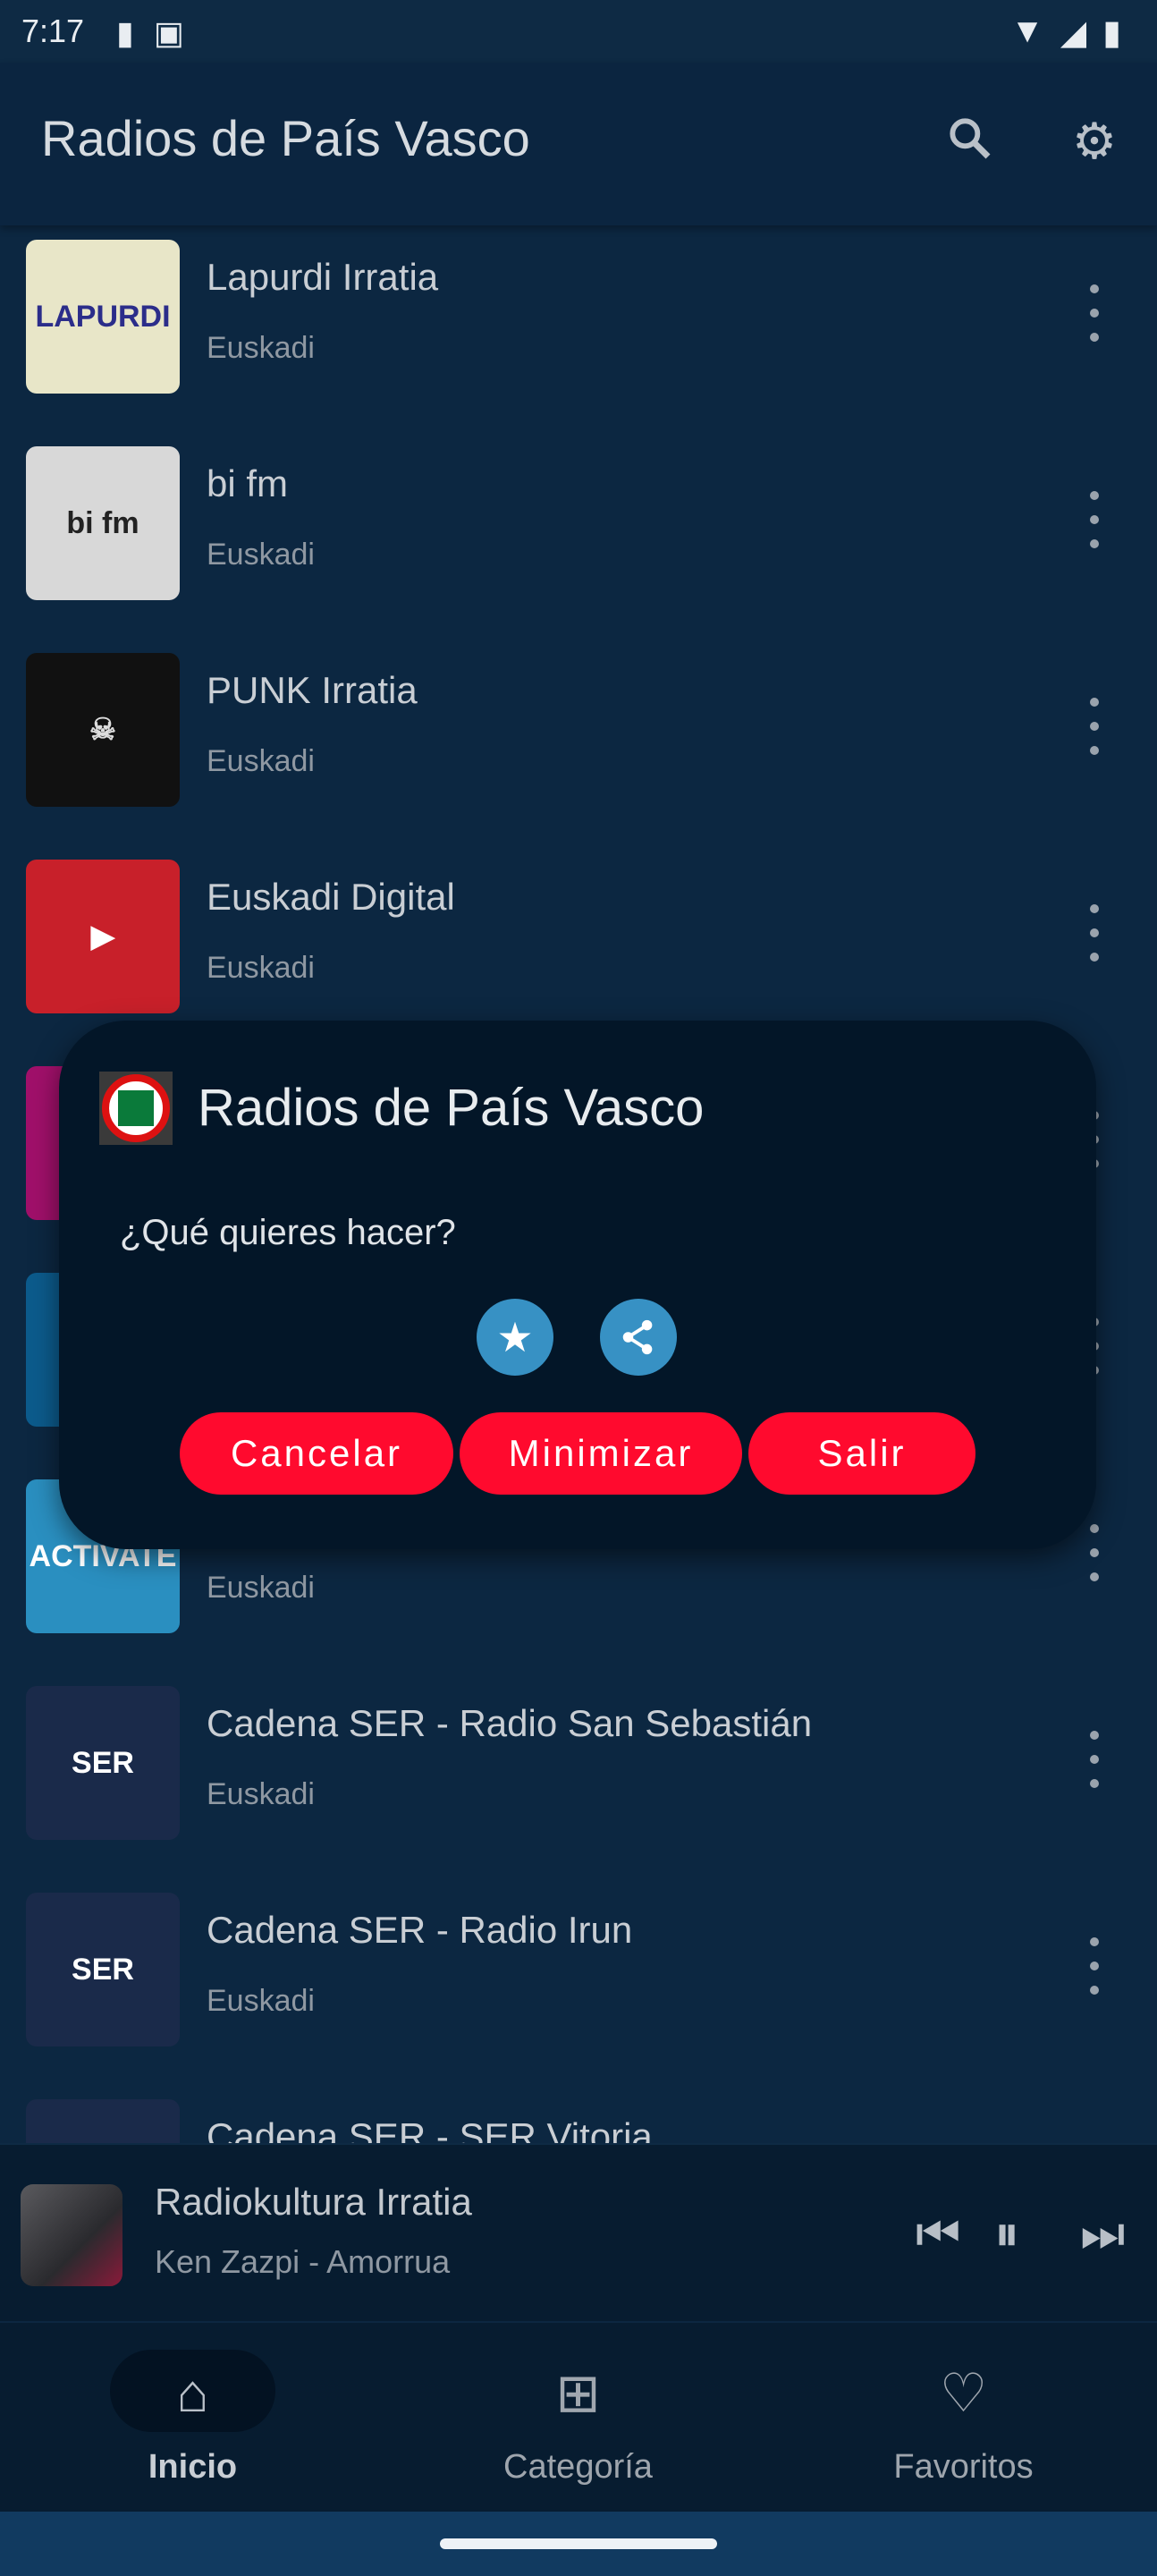 This screenshot has height=2576, width=1157. What do you see at coordinates (861, 1453) in the screenshot?
I see `exit-button: Salir` at bounding box center [861, 1453].